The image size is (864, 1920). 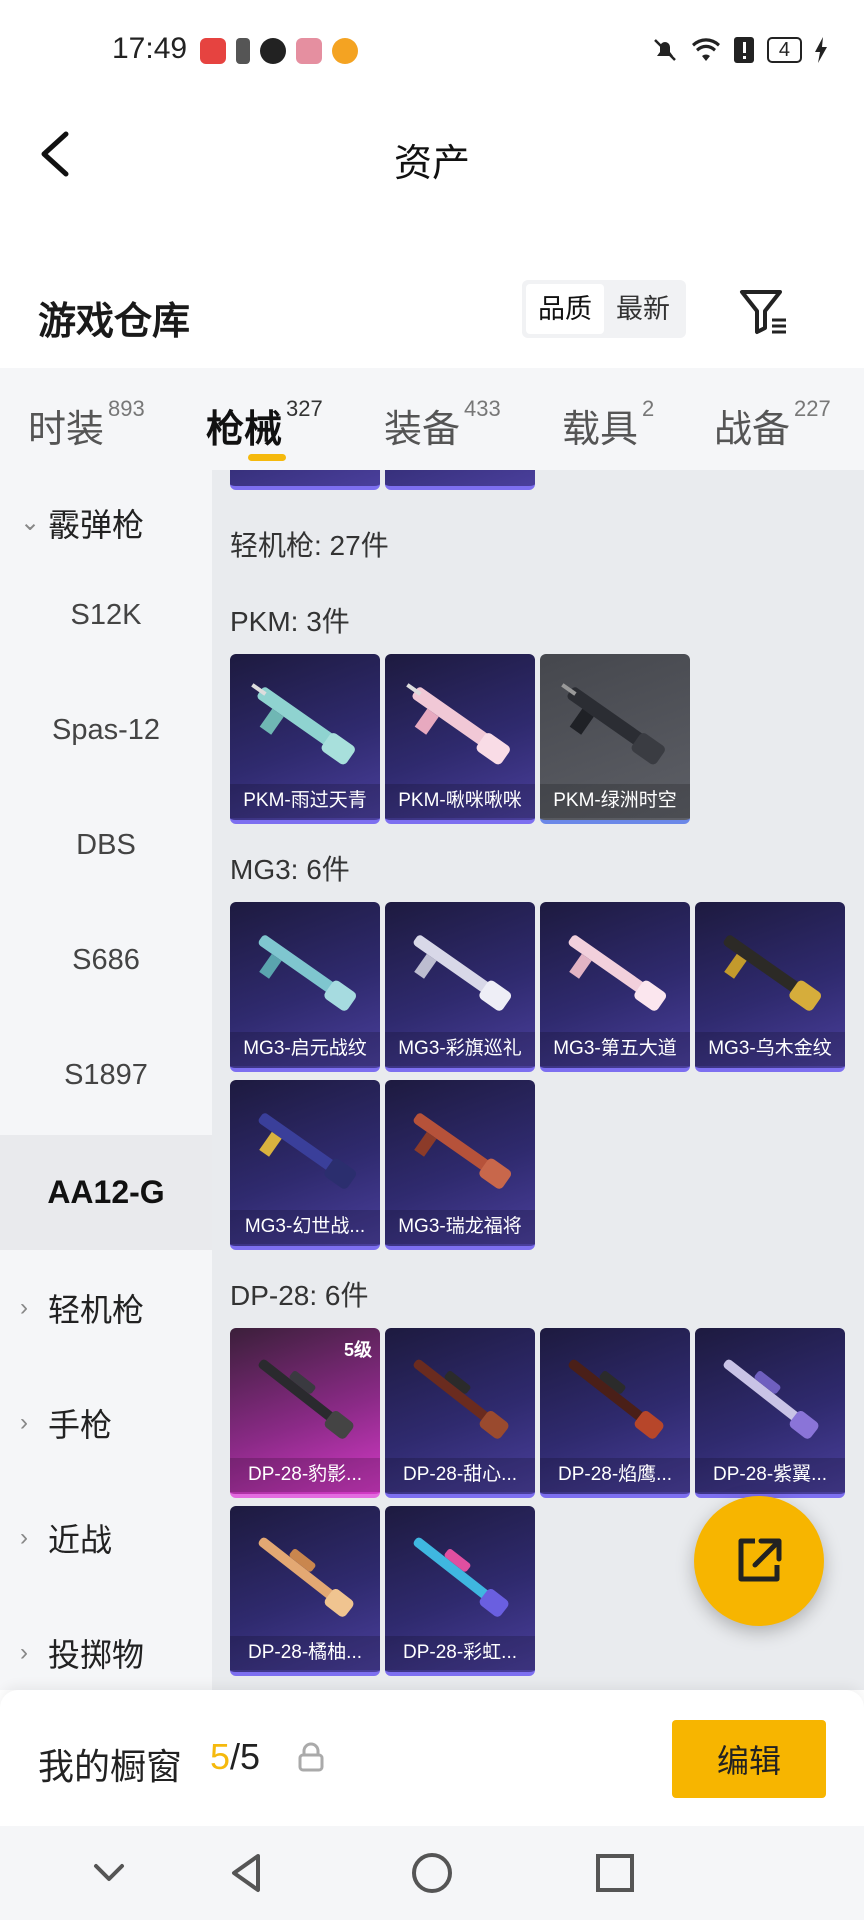 I want to click on weapon-card-label: PKM-啾咪啾咪, so click(x=460, y=801).